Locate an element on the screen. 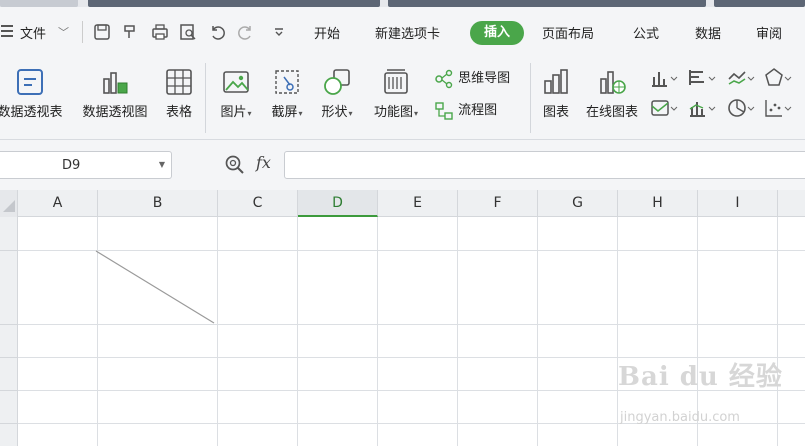 The width and height of the screenshot is (805, 446). flowchart-button: 流程图 is located at coordinates (465, 110).